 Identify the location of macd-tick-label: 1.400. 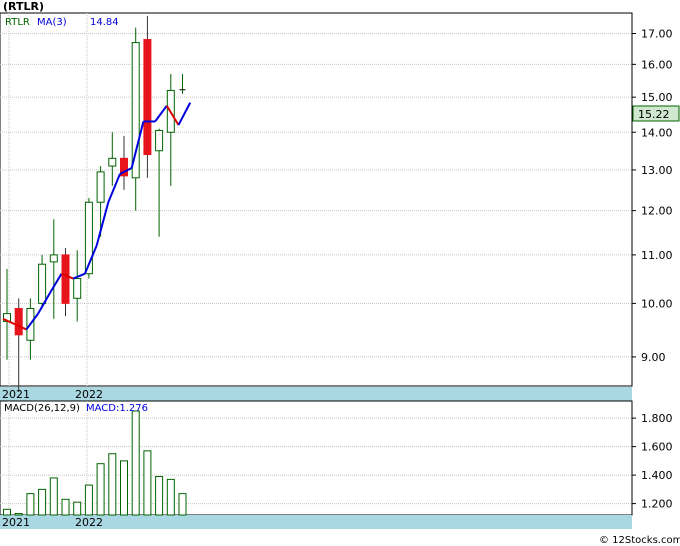
(657, 475).